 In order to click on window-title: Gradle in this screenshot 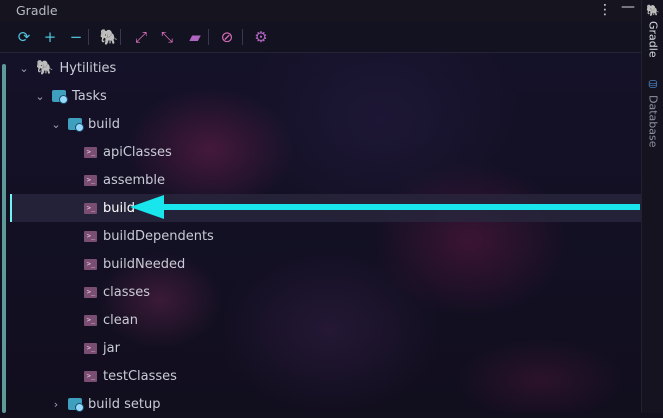, I will do `click(37, 10)`.